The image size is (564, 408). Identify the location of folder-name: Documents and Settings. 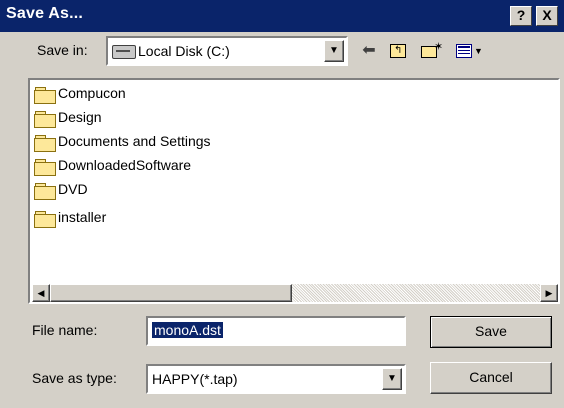
(134, 141).